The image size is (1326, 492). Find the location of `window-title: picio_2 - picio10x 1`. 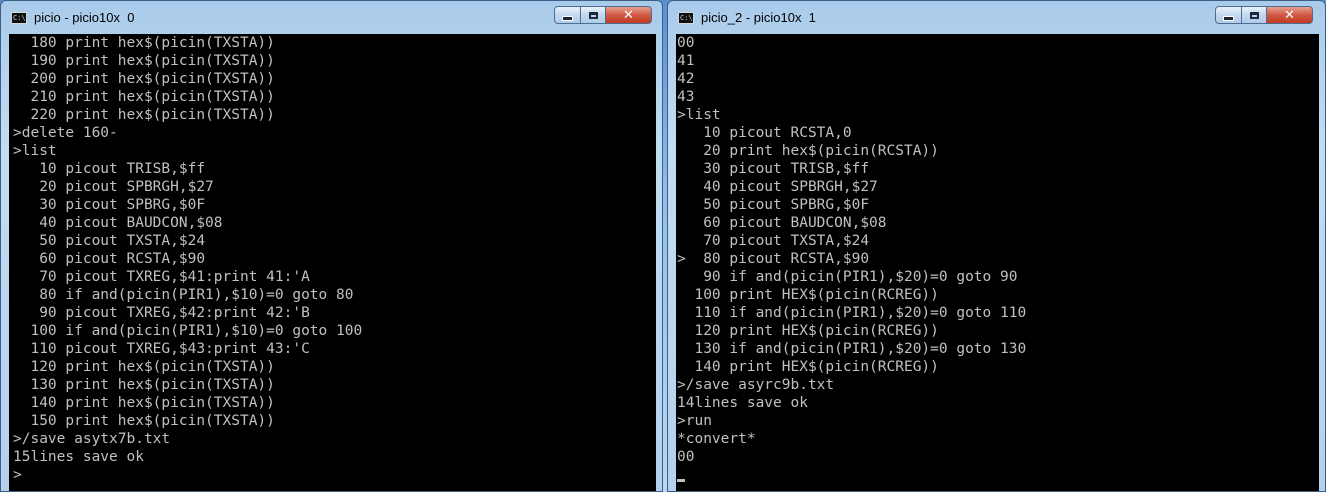

window-title: picio_2 - picio10x 1 is located at coordinates (758, 17).